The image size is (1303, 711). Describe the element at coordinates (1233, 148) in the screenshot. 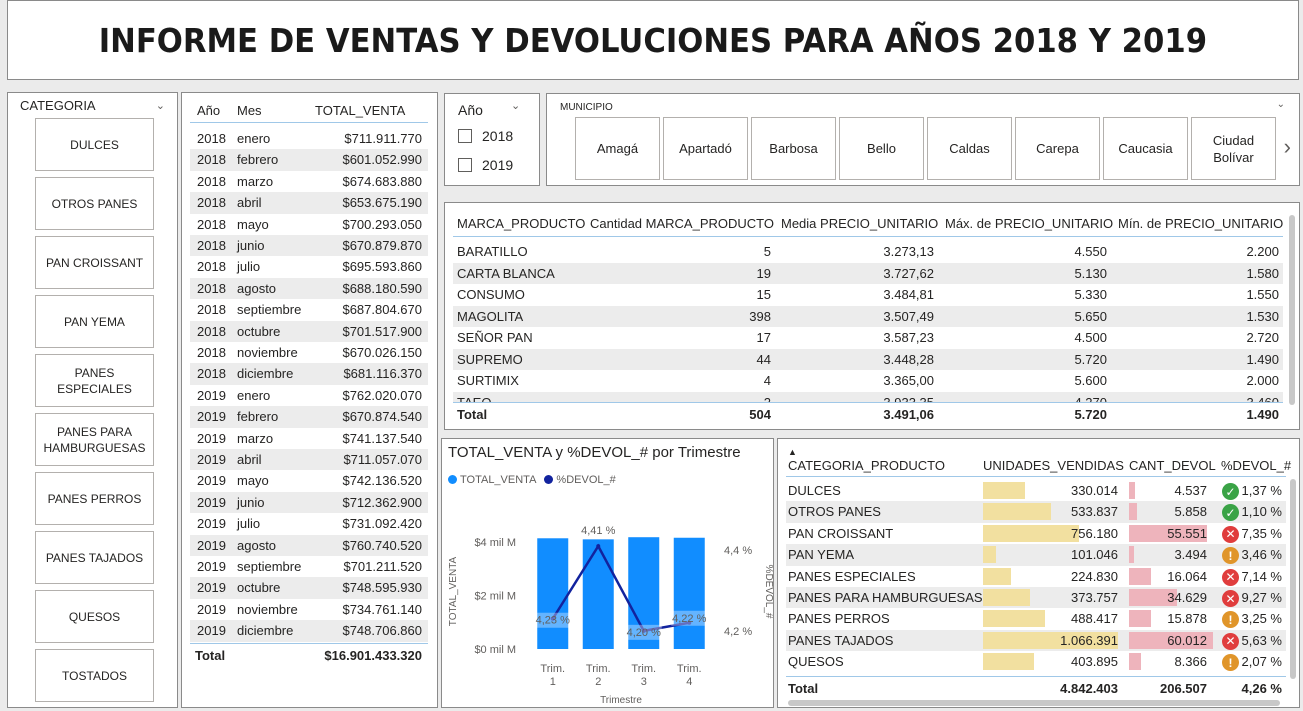

I see `municipio-button: Ciudad Bolívar` at that location.